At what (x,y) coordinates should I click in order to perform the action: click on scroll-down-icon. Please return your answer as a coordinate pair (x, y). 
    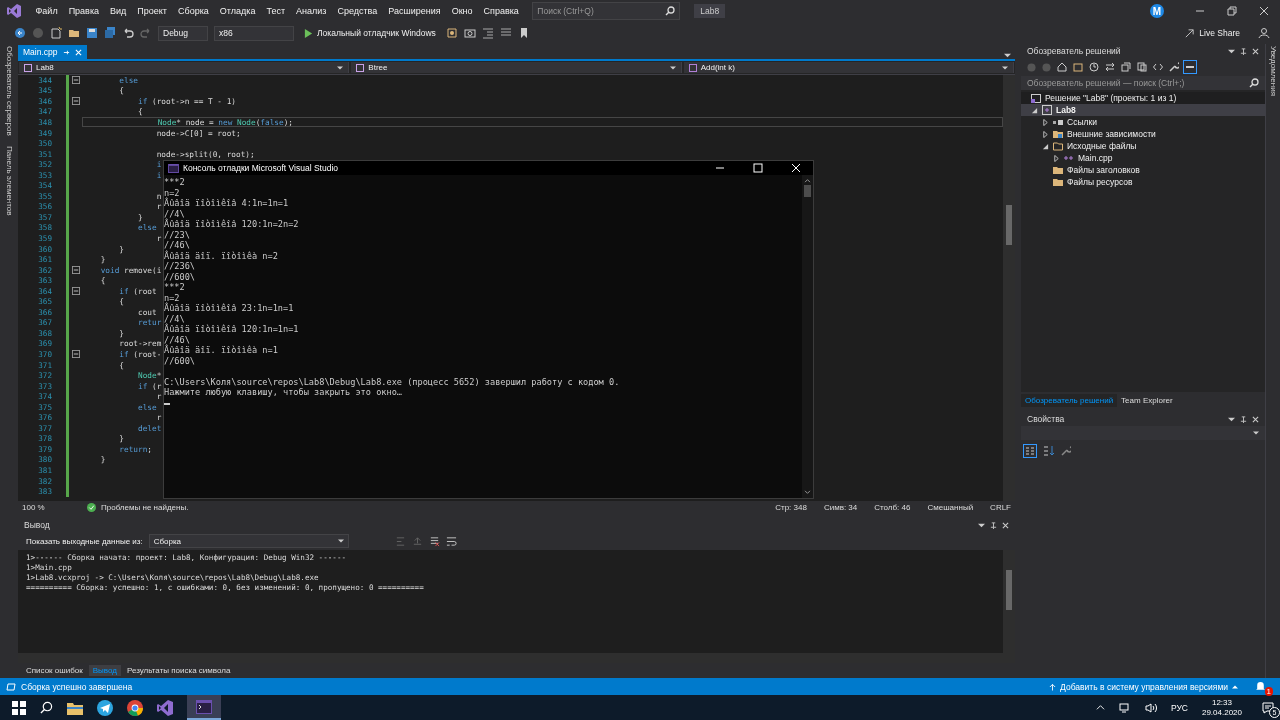
    Looking at the image, I should click on (807, 492).